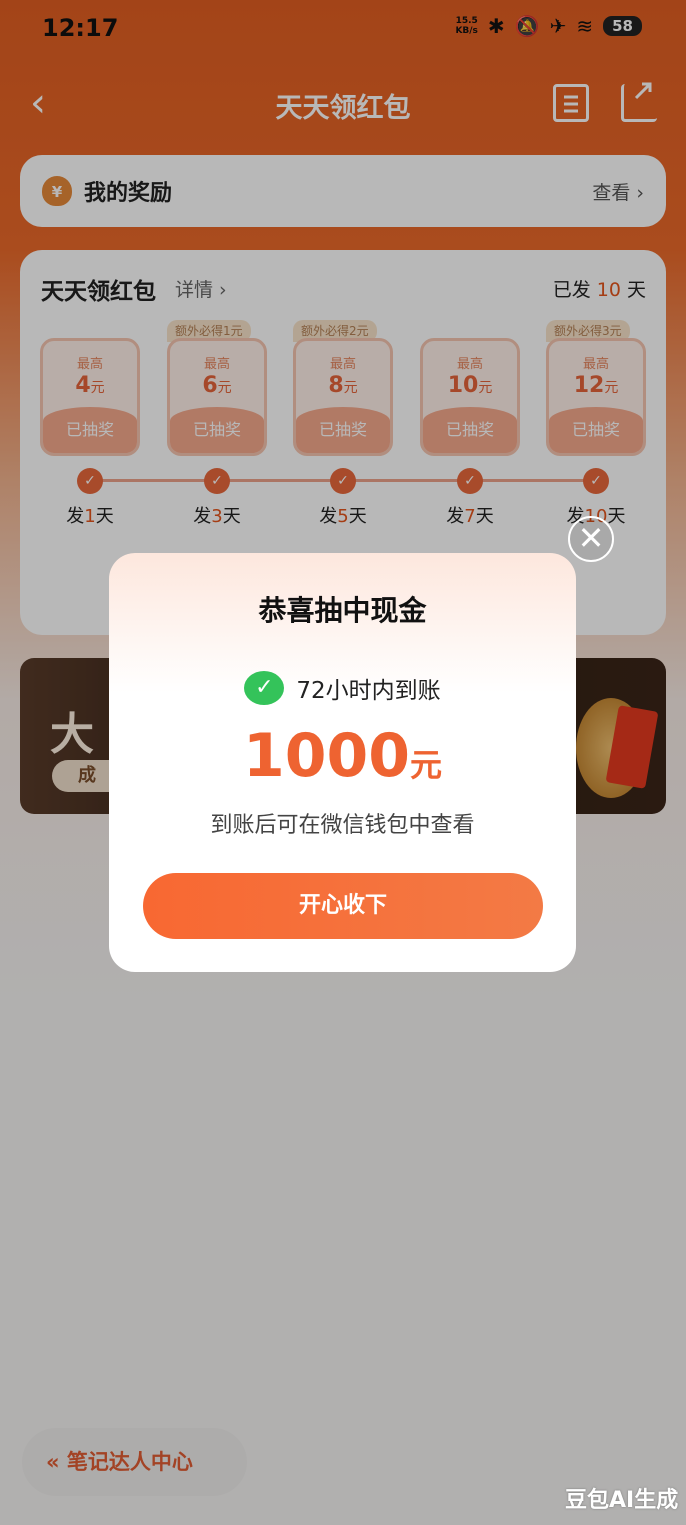  Describe the element at coordinates (342, 825) in the screenshot. I see `dialog-note: 到账后可在微信钱包中查看` at that location.